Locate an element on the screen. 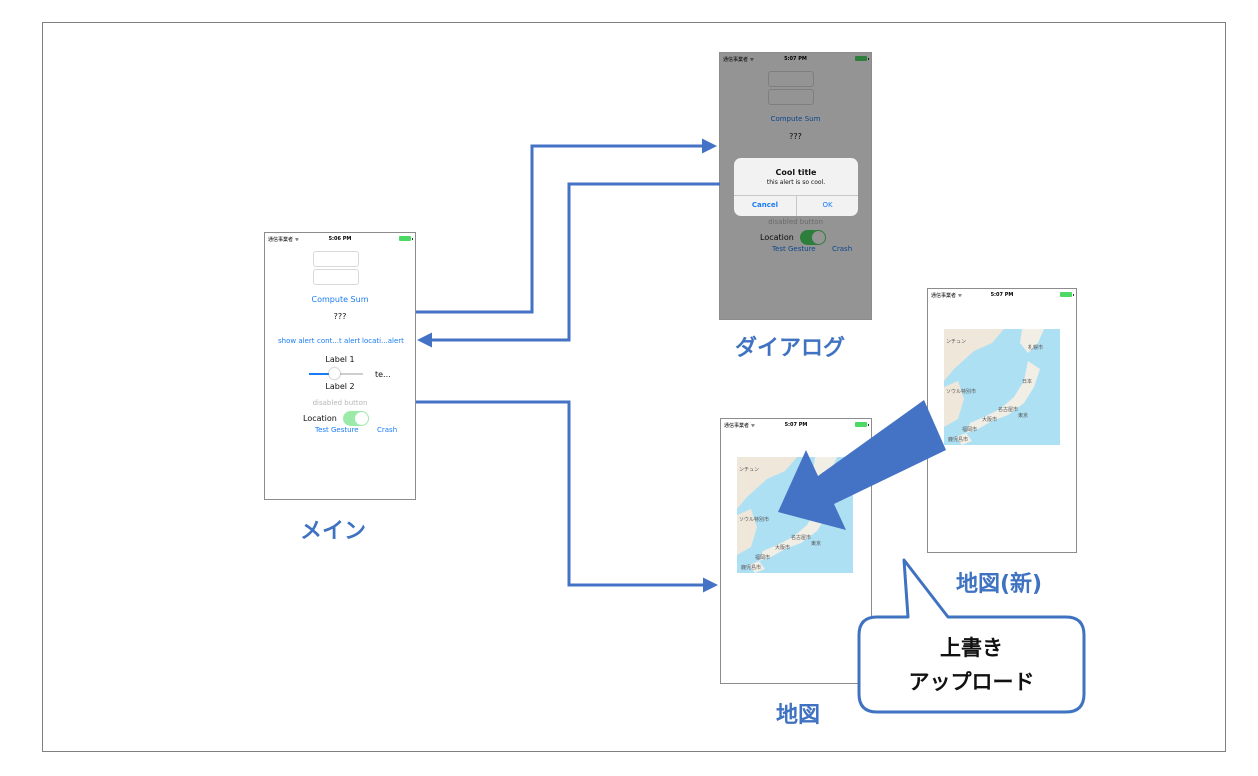  slider-thumb is located at coordinates (334, 373).